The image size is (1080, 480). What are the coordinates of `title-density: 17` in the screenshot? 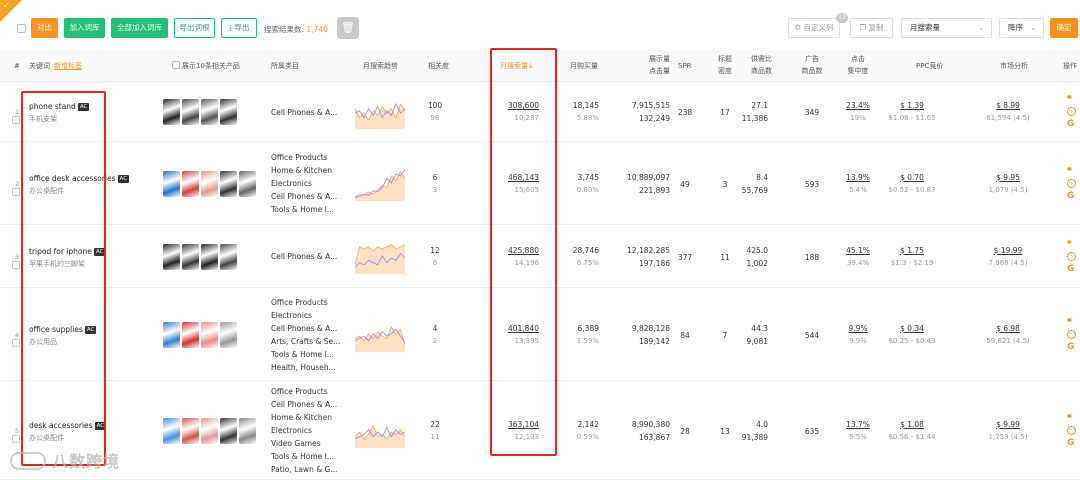 It's located at (725, 112).